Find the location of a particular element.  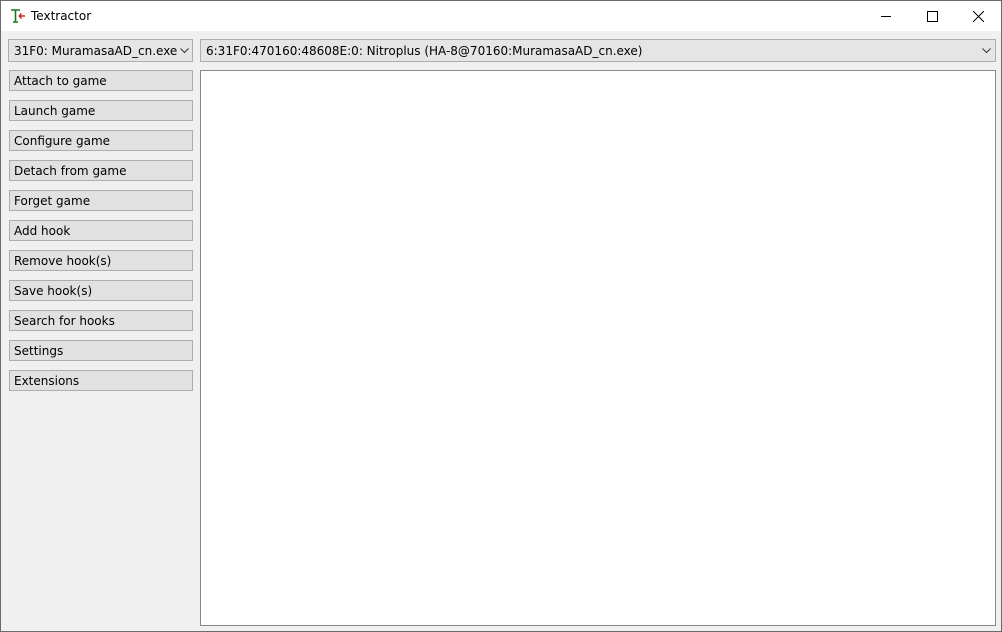

configure-game-button: Configure game is located at coordinates (101, 140).